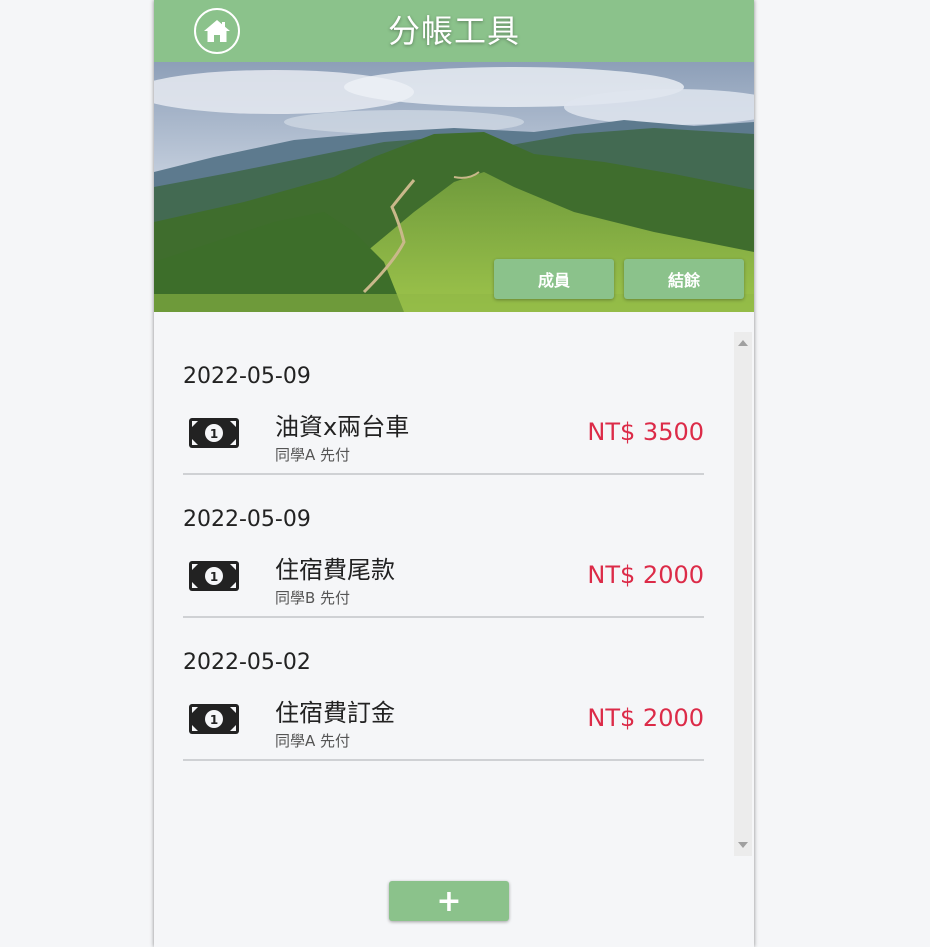 This screenshot has height=947, width=930. Describe the element at coordinates (443, 689) in the screenshot. I see `list-item: 2022-05-02 1 住宿費訂金 同學A 先付 NT$ 2000` at that location.